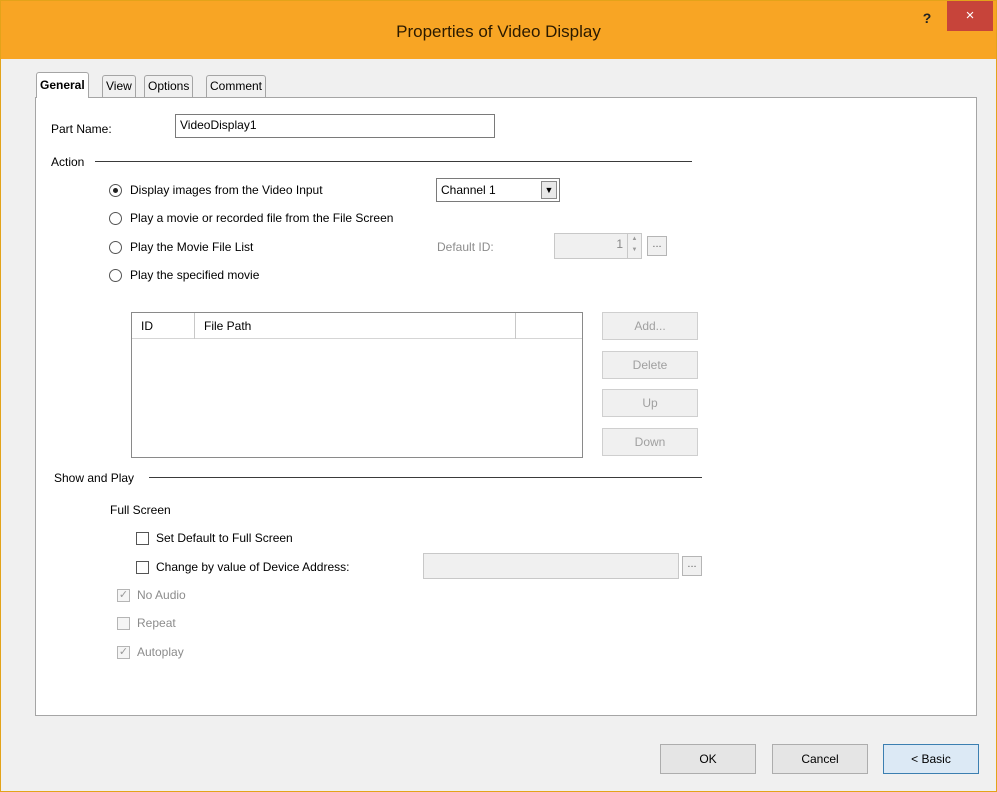 The height and width of the screenshot is (792, 997). Describe the element at coordinates (62, 85) in the screenshot. I see `tab-general: General` at that location.